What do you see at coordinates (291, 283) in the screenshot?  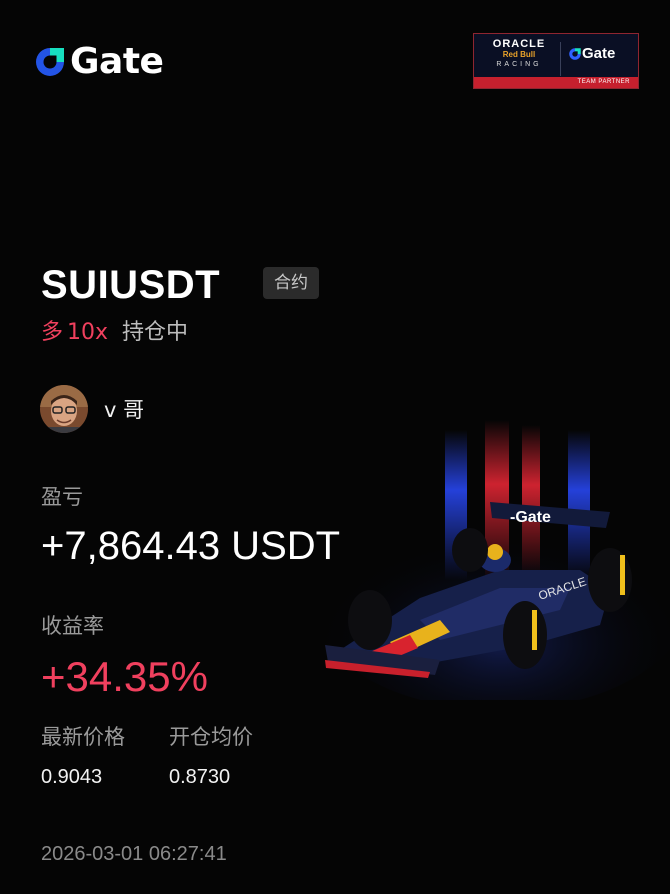 I see `contract-tag: 合约` at bounding box center [291, 283].